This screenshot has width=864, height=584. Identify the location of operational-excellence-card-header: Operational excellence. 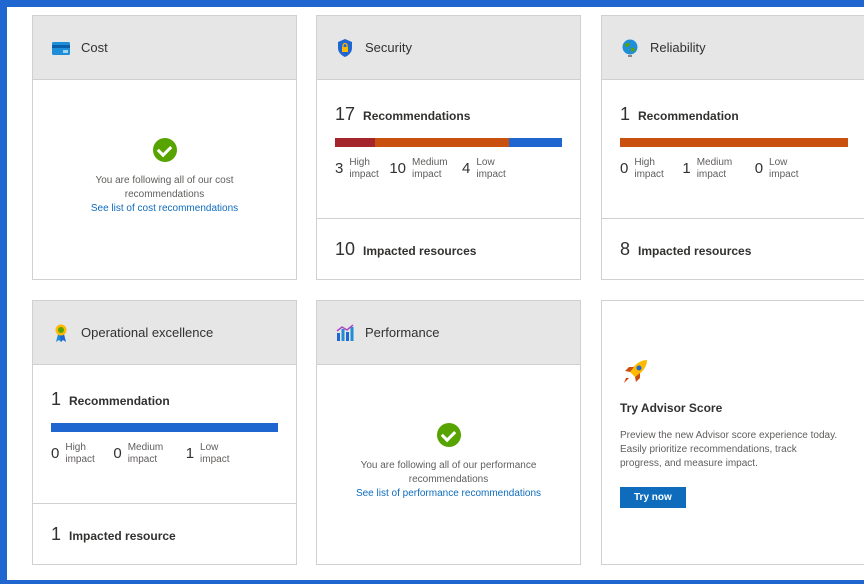
(164, 333).